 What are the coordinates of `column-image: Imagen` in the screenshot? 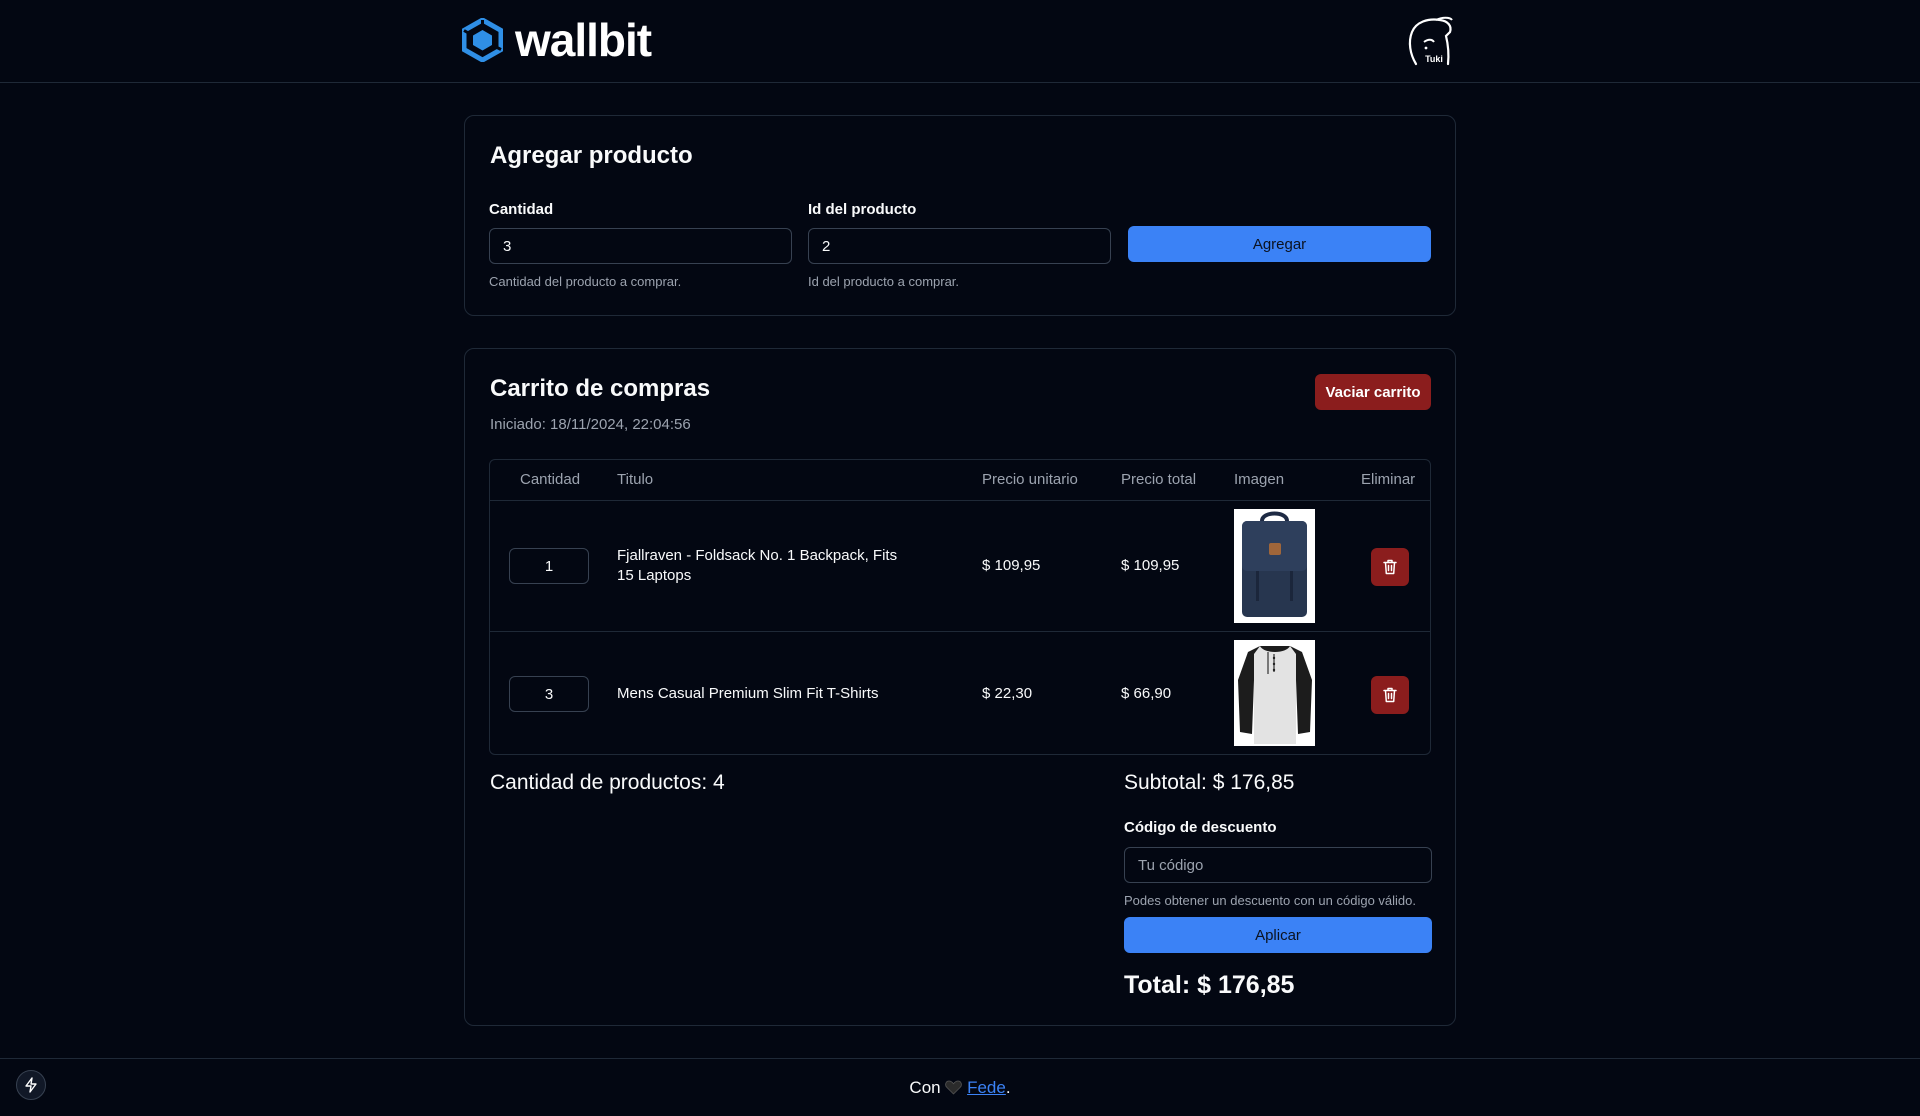 It's located at (1259, 479).